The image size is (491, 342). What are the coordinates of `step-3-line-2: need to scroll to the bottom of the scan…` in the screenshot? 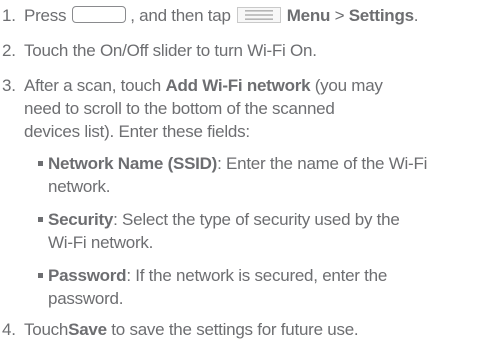 It's located at (179, 108).